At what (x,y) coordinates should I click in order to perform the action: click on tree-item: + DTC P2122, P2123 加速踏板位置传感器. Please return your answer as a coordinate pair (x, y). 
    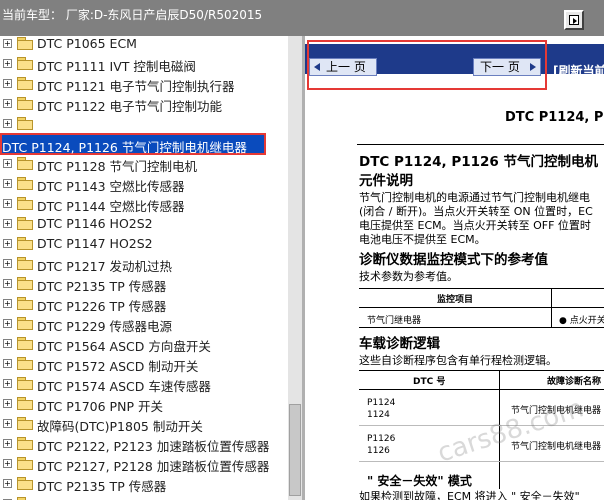
    Looking at the image, I should click on (144, 444).